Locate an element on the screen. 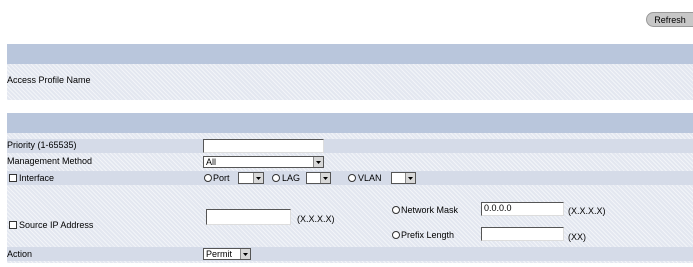 Image resolution: width=693 pixels, height=267 pixels. source-ip-input is located at coordinates (248, 217).